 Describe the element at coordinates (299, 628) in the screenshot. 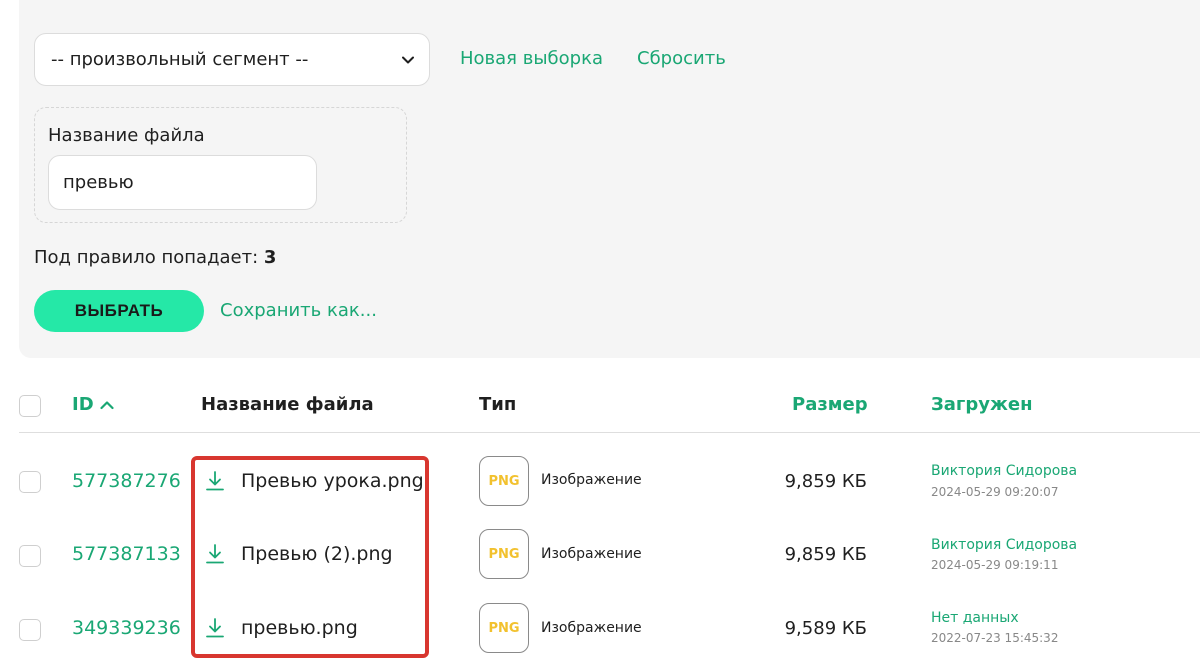

I see `file-name: превью.png` at that location.